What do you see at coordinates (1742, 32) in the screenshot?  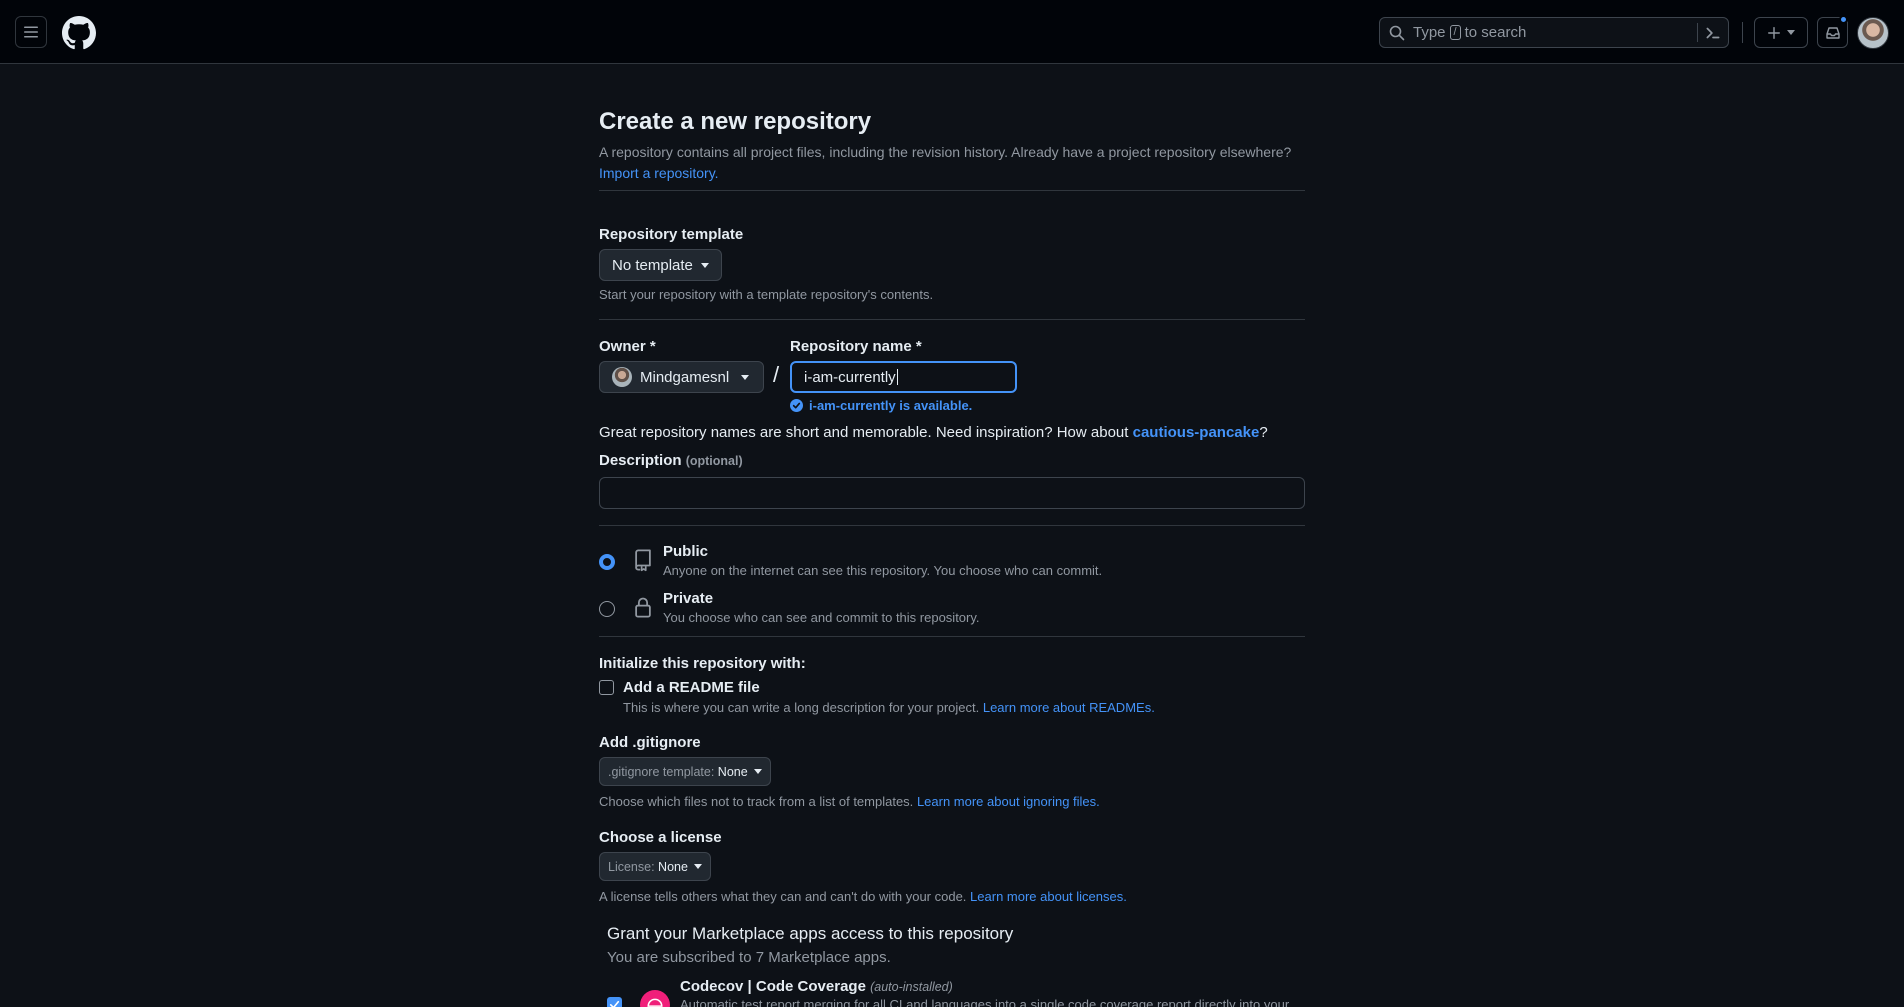 I see `header-divider` at bounding box center [1742, 32].